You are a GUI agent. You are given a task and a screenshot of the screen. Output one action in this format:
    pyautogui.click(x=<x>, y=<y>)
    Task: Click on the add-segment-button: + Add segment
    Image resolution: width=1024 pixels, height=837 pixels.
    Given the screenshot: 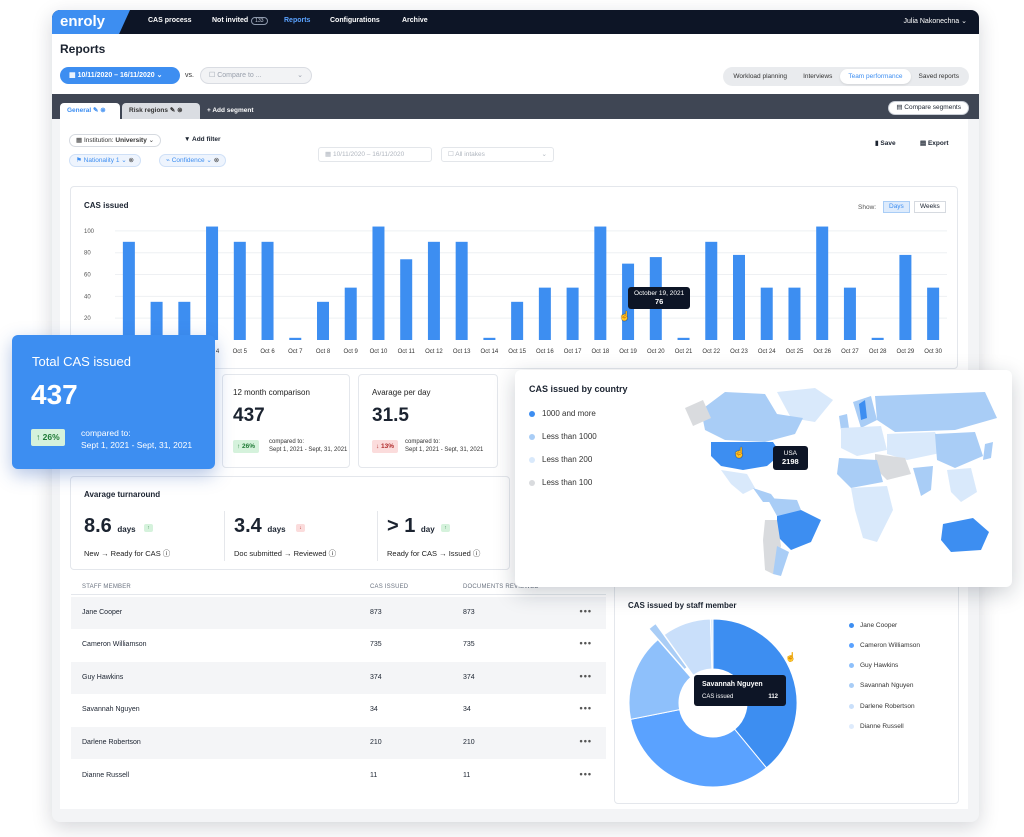 What is the action you would take?
    pyautogui.click(x=230, y=110)
    